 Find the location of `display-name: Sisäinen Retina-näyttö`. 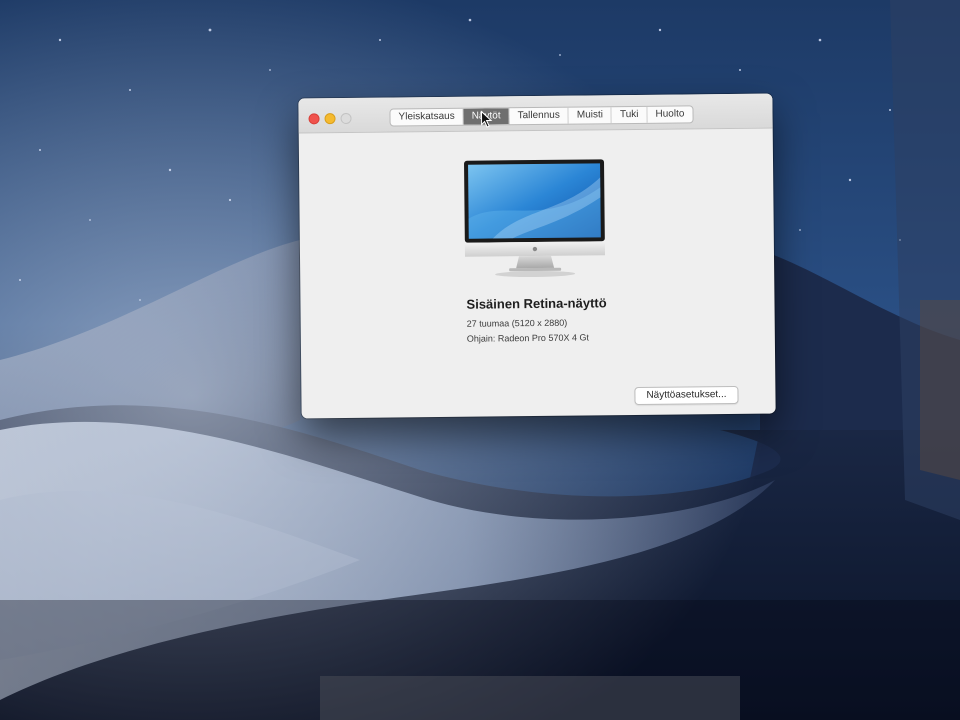

display-name: Sisäinen Retina-näyttö is located at coordinates (536, 303).